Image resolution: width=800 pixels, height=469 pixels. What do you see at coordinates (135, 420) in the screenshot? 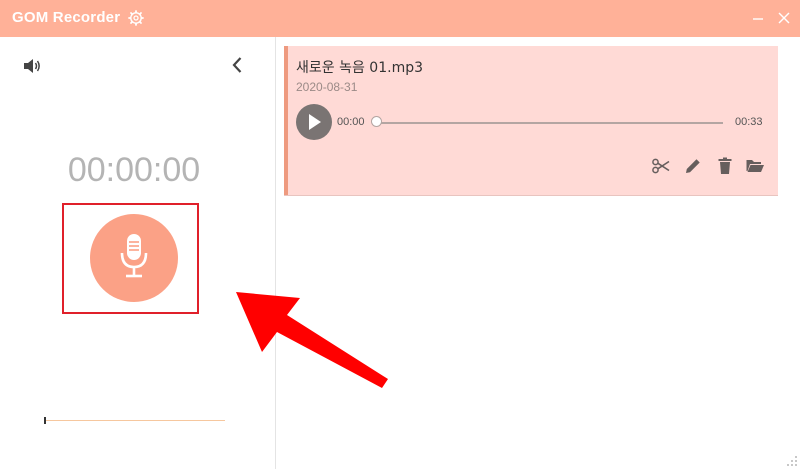
I see `input-level-meter` at bounding box center [135, 420].